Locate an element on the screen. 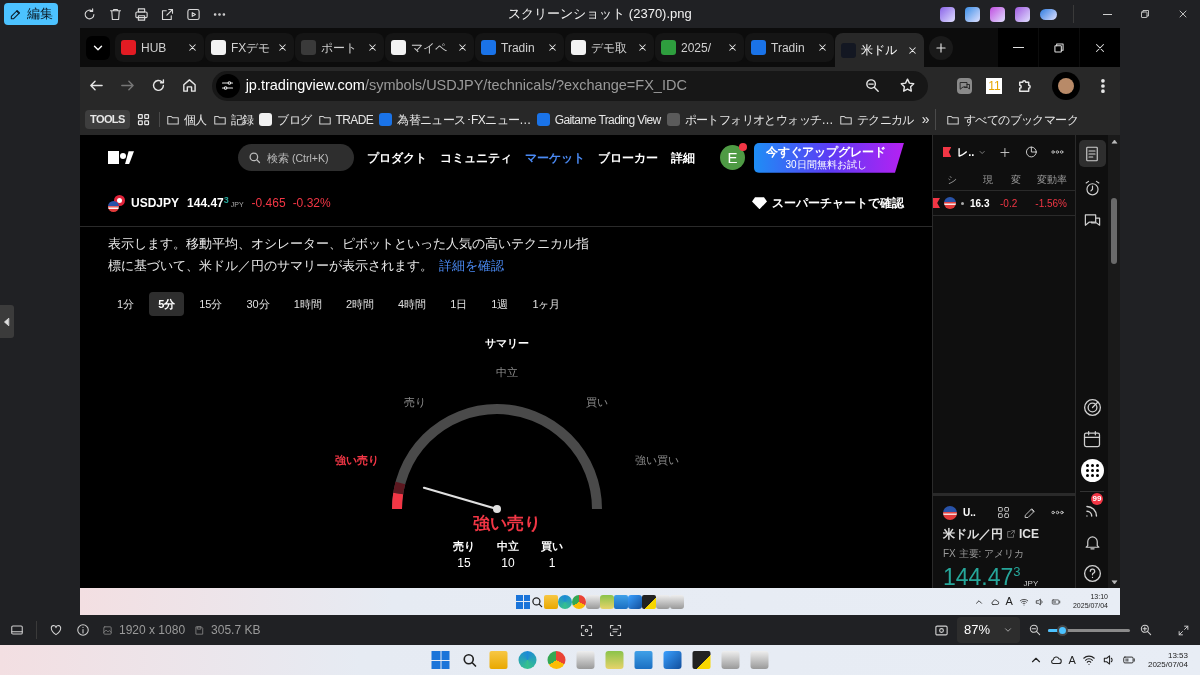 This screenshot has height=675, width=1200. clock: 13:53 2025/07/04 is located at coordinates (1167, 660).